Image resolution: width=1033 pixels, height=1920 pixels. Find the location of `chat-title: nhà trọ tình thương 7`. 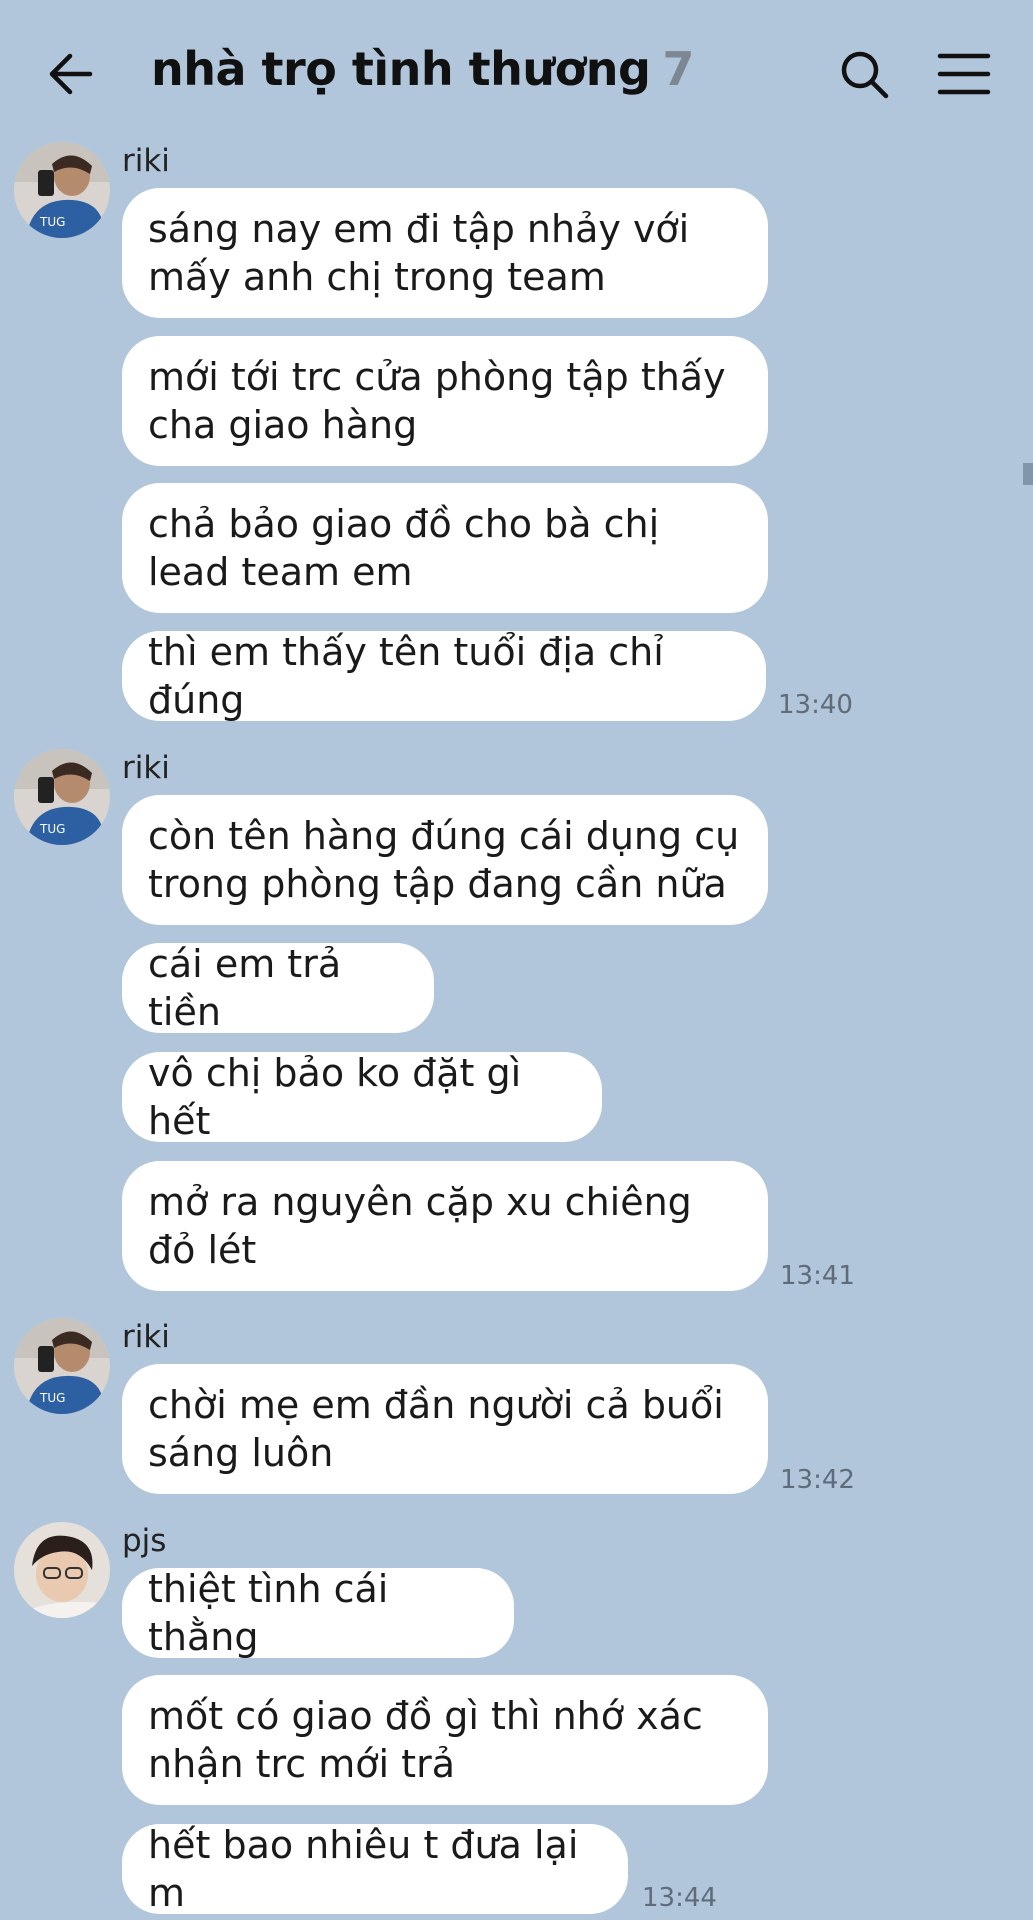

chat-title: nhà trọ tình thương 7 is located at coordinates (422, 69).